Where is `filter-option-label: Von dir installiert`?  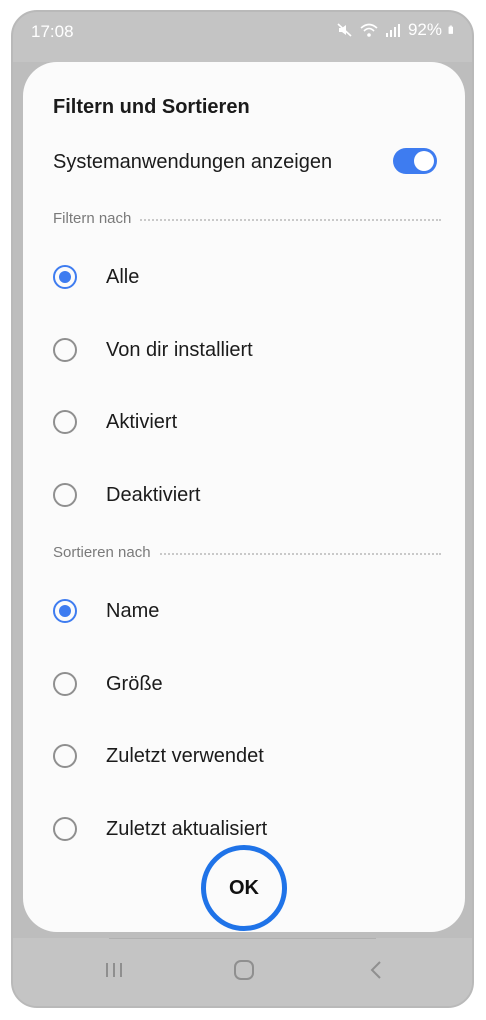
filter-option-label: Von dir installiert is located at coordinates (179, 350).